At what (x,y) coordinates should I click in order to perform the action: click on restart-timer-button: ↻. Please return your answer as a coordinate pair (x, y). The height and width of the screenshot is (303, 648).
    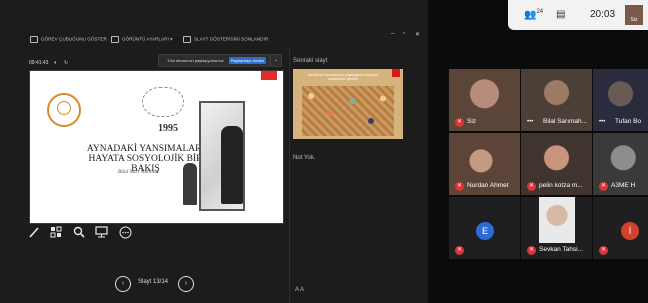
    Looking at the image, I should click on (66, 63).